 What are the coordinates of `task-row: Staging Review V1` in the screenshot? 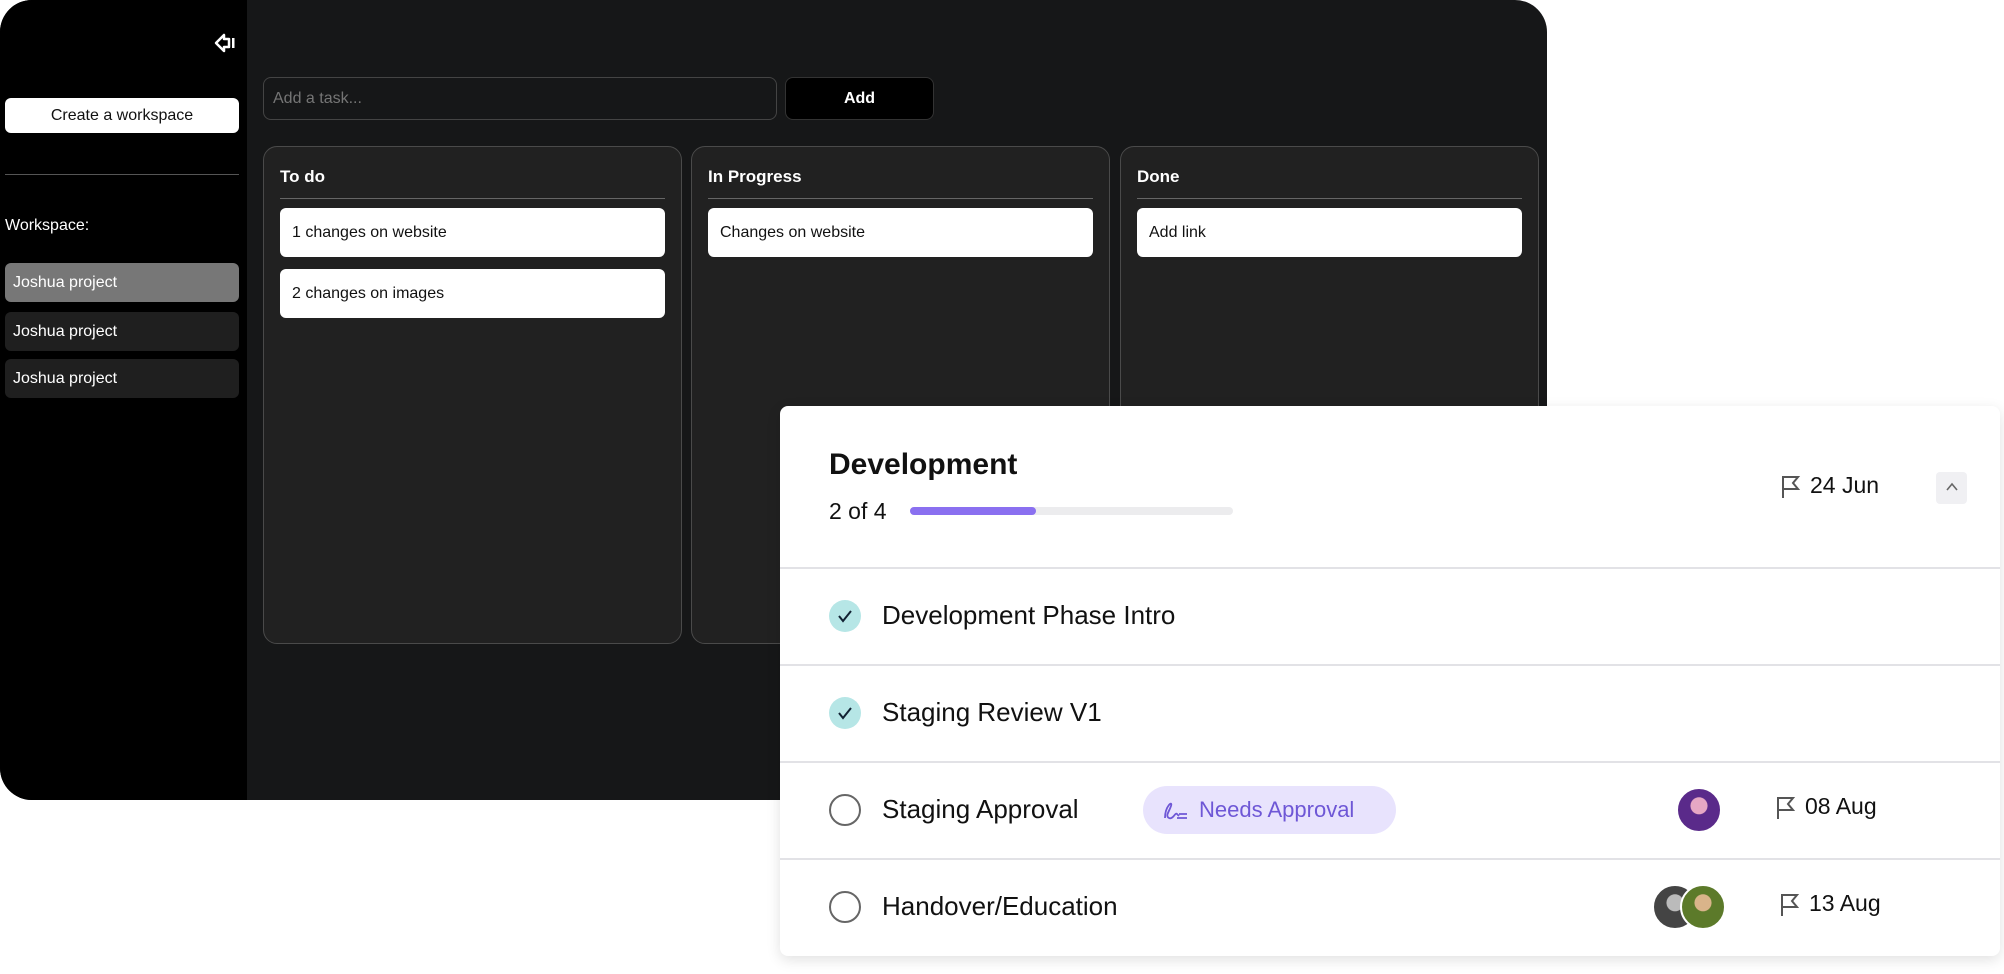 It's located at (1390, 713).